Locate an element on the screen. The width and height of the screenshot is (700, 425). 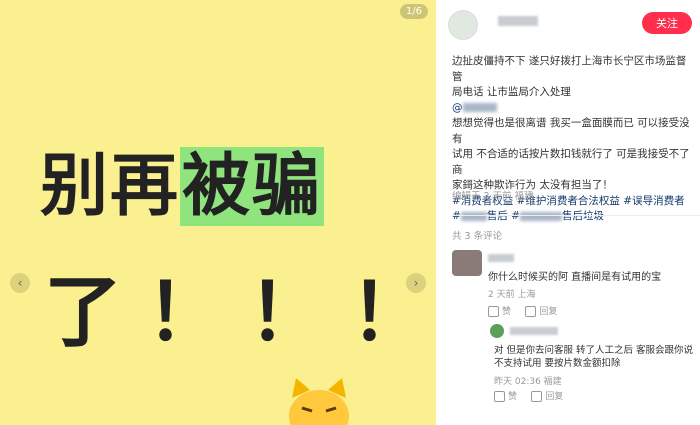
cat-emoji-icon is located at coordinates (319, 401).